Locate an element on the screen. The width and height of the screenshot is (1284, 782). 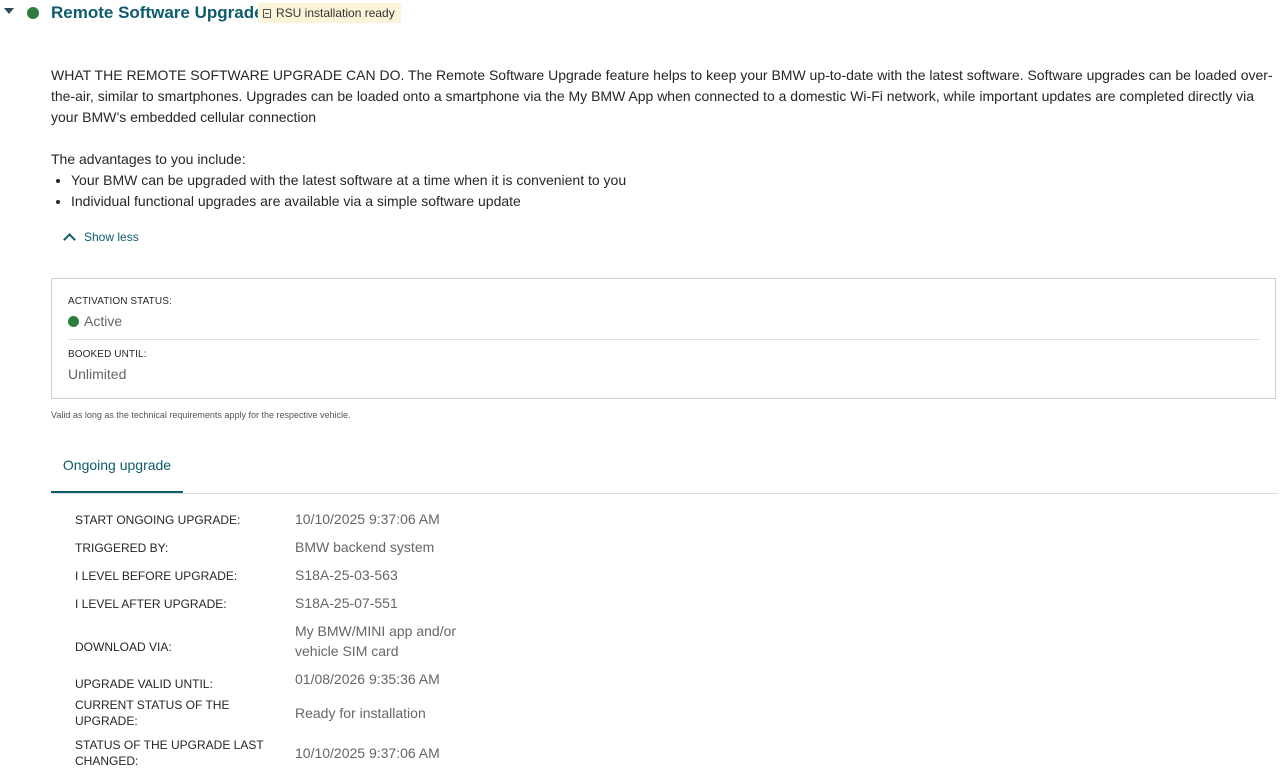
booked-until-label: BOOKED UNTIL: is located at coordinates (107, 354).